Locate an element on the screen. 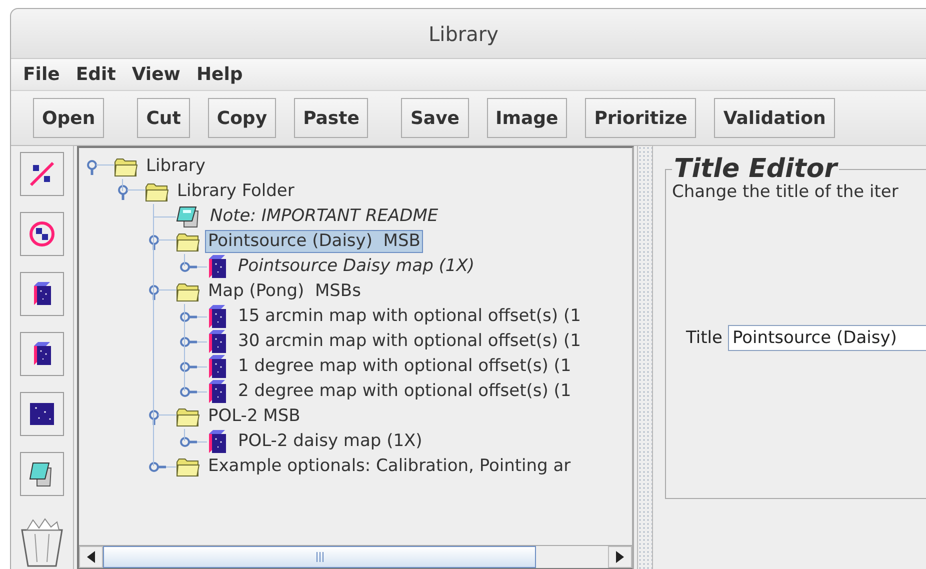 The image size is (926, 569). toolbar-button: Prioritize is located at coordinates (640, 118).